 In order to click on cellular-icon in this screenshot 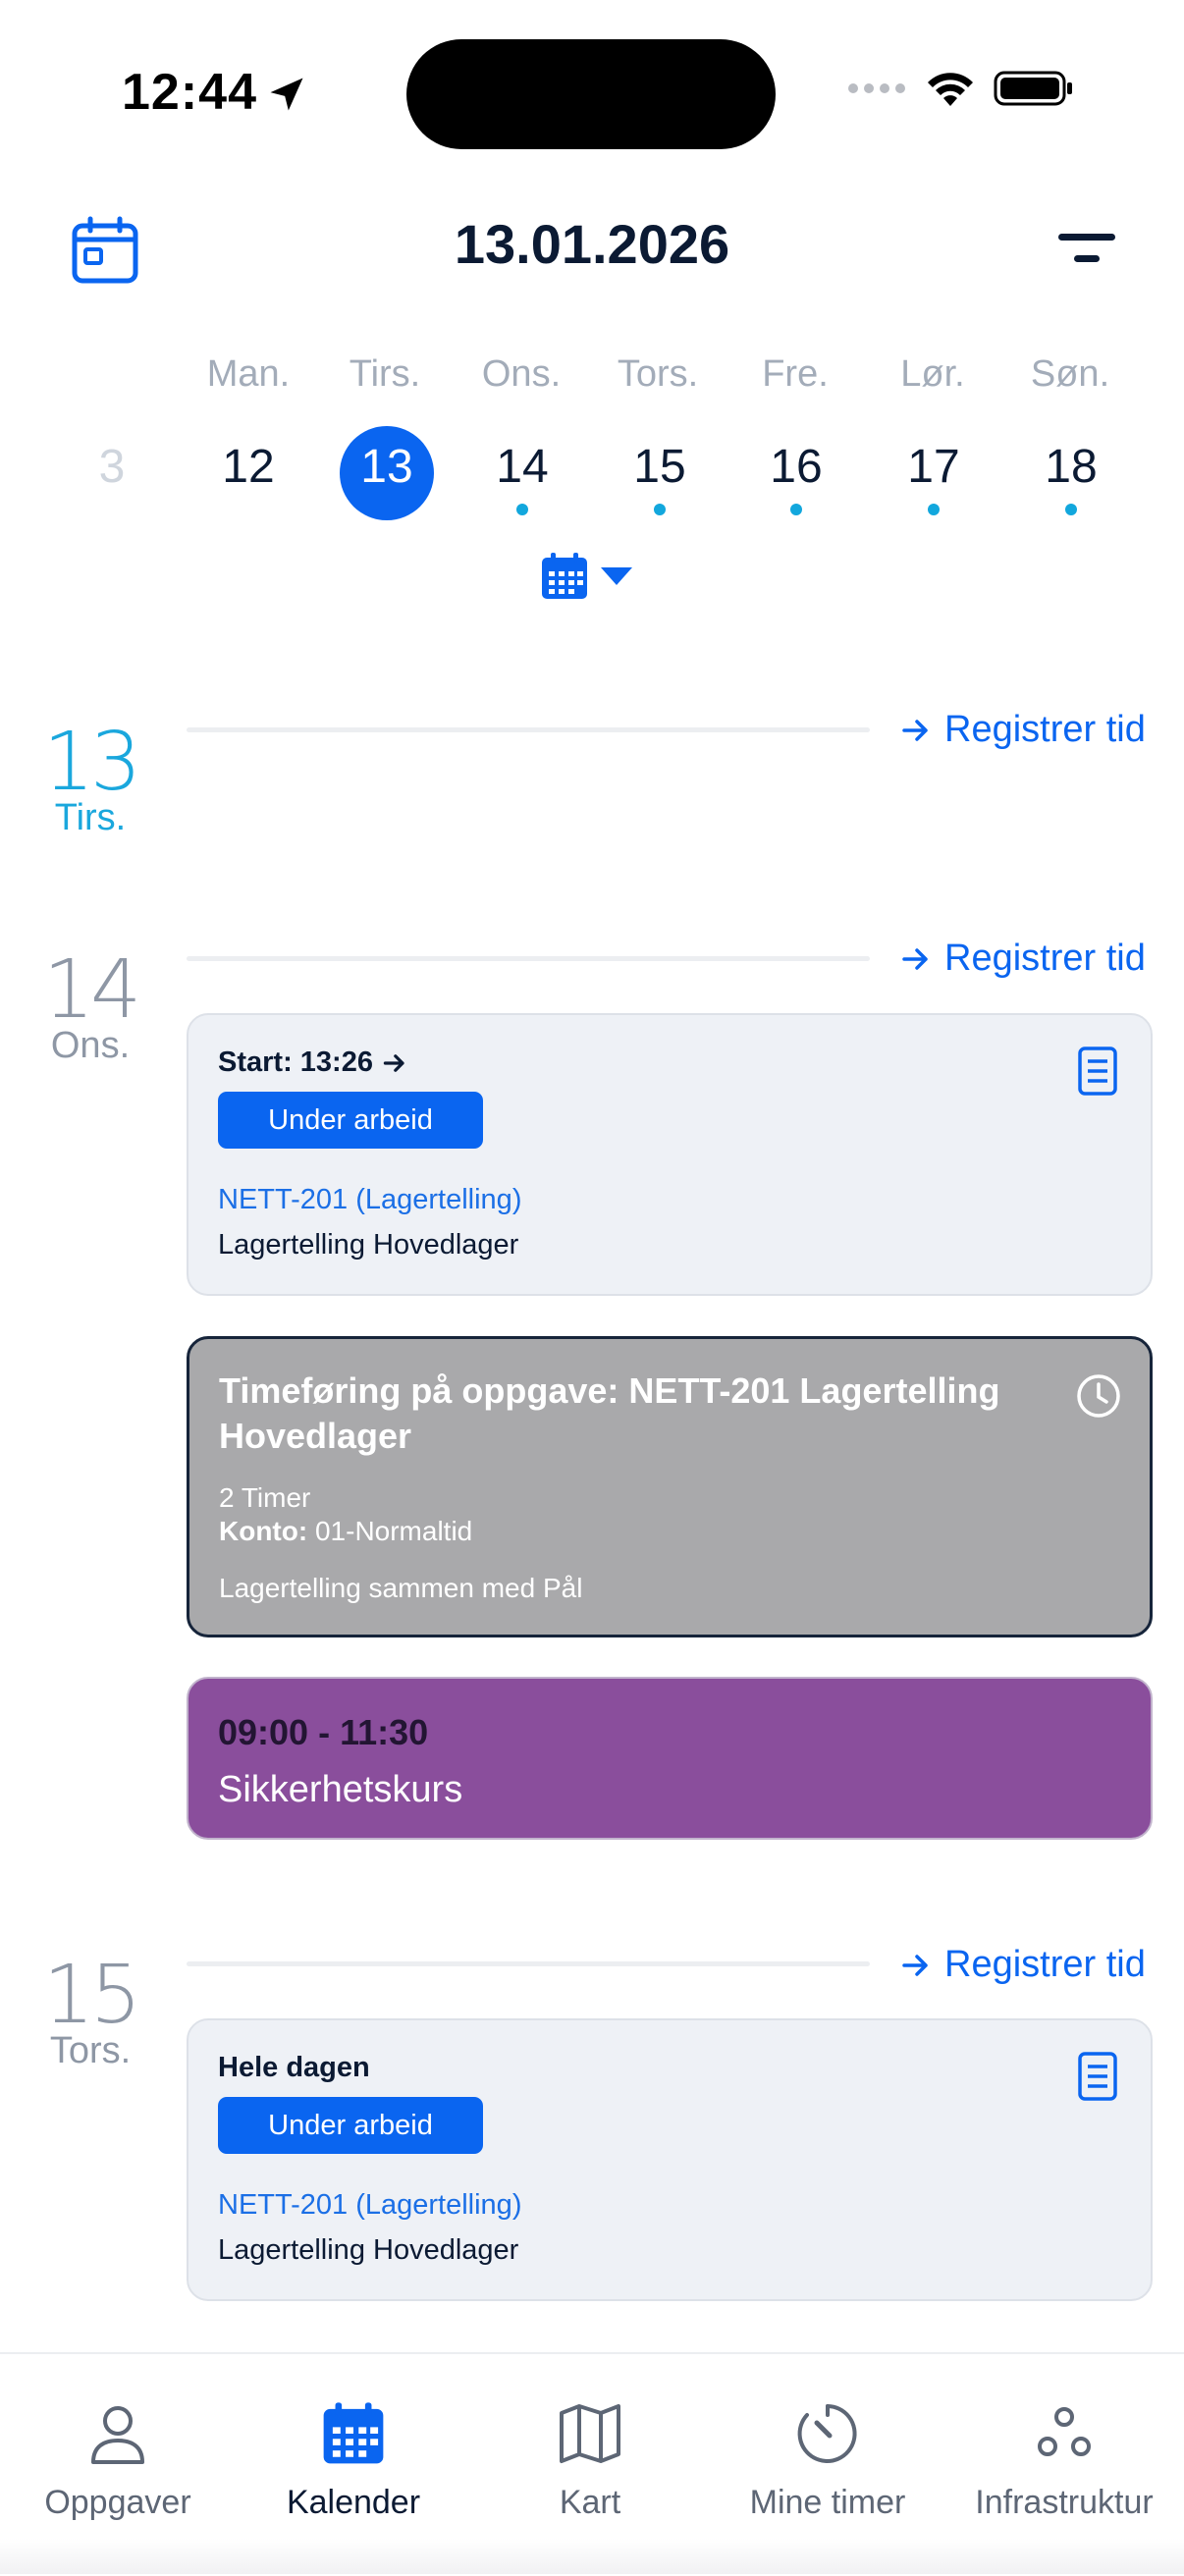, I will do `click(876, 88)`.